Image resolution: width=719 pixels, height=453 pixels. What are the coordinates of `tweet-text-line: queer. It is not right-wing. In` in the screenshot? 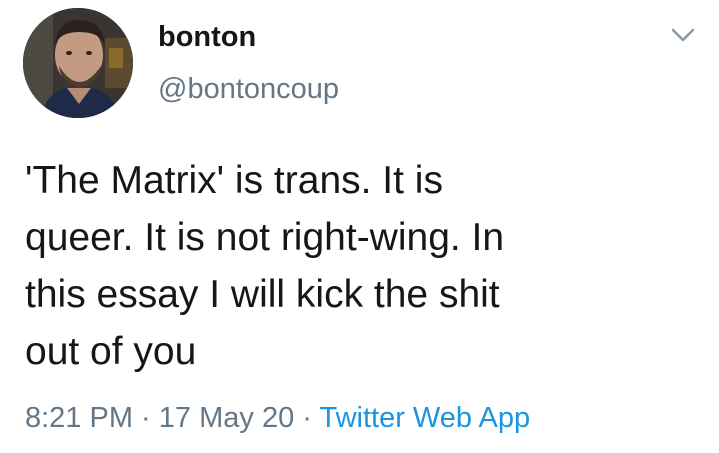 It's located at (265, 237).